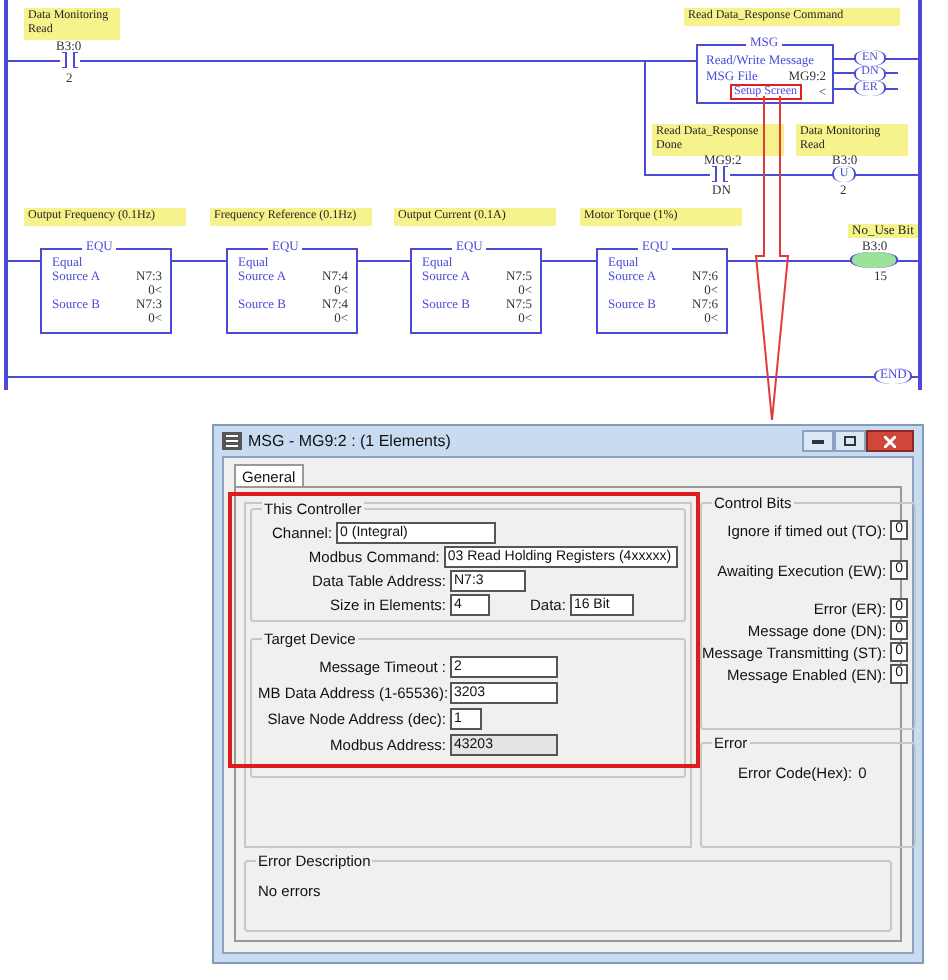 This screenshot has width=948, height=980. Describe the element at coordinates (232, 441) in the screenshot. I see `ladder-icon` at that location.